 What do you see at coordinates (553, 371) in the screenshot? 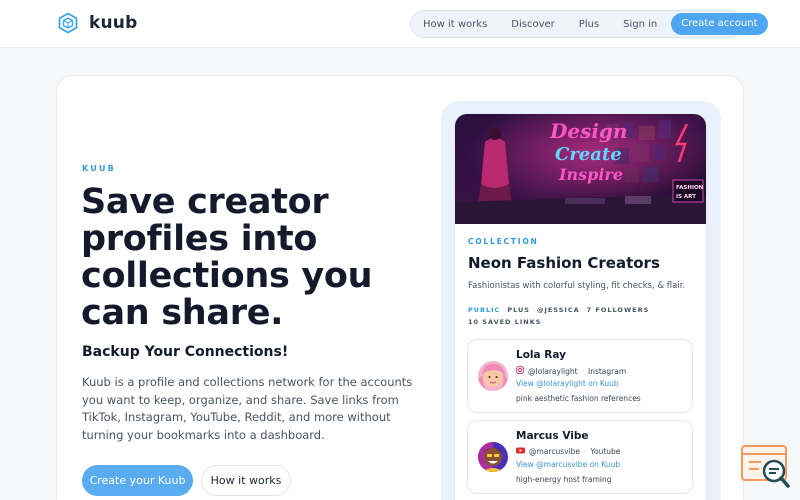
I see `handle-text: @lolaraylight` at bounding box center [553, 371].